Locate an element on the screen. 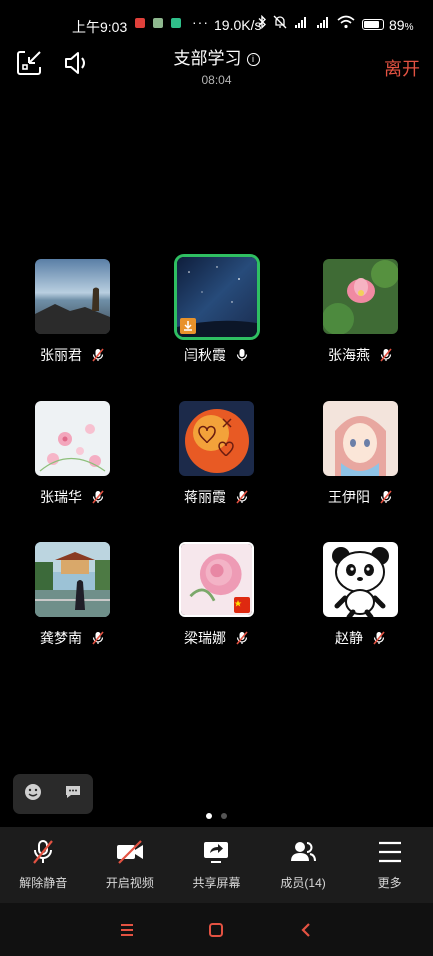 This screenshot has width=433, height=956. panda-cartoon is located at coordinates (360, 579).